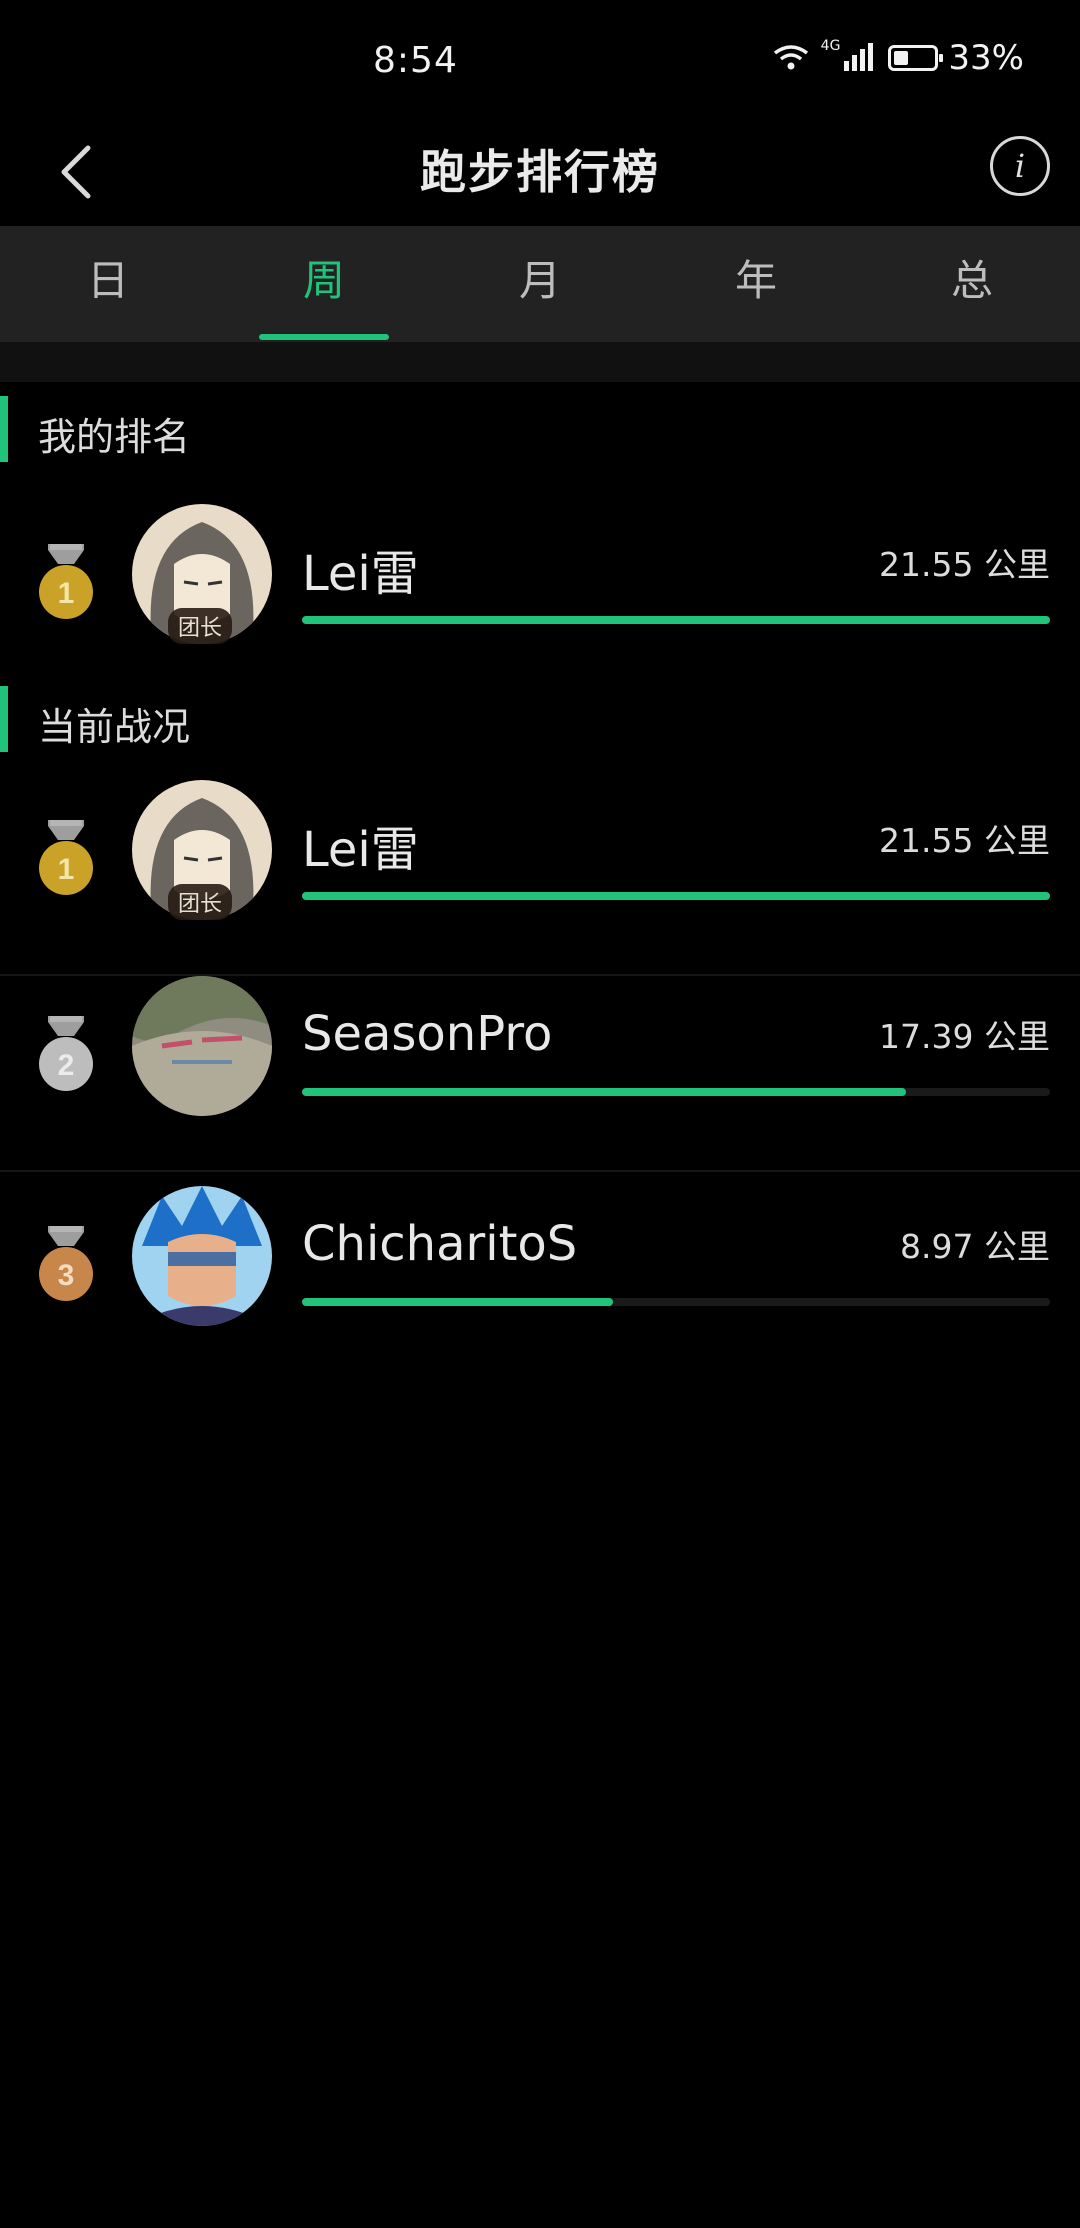 Image resolution: width=1080 pixels, height=2228 pixels. What do you see at coordinates (540, 602) in the screenshot?
I see `my-rank-row: 1 团长 Lei雷 21.55 公里` at bounding box center [540, 602].